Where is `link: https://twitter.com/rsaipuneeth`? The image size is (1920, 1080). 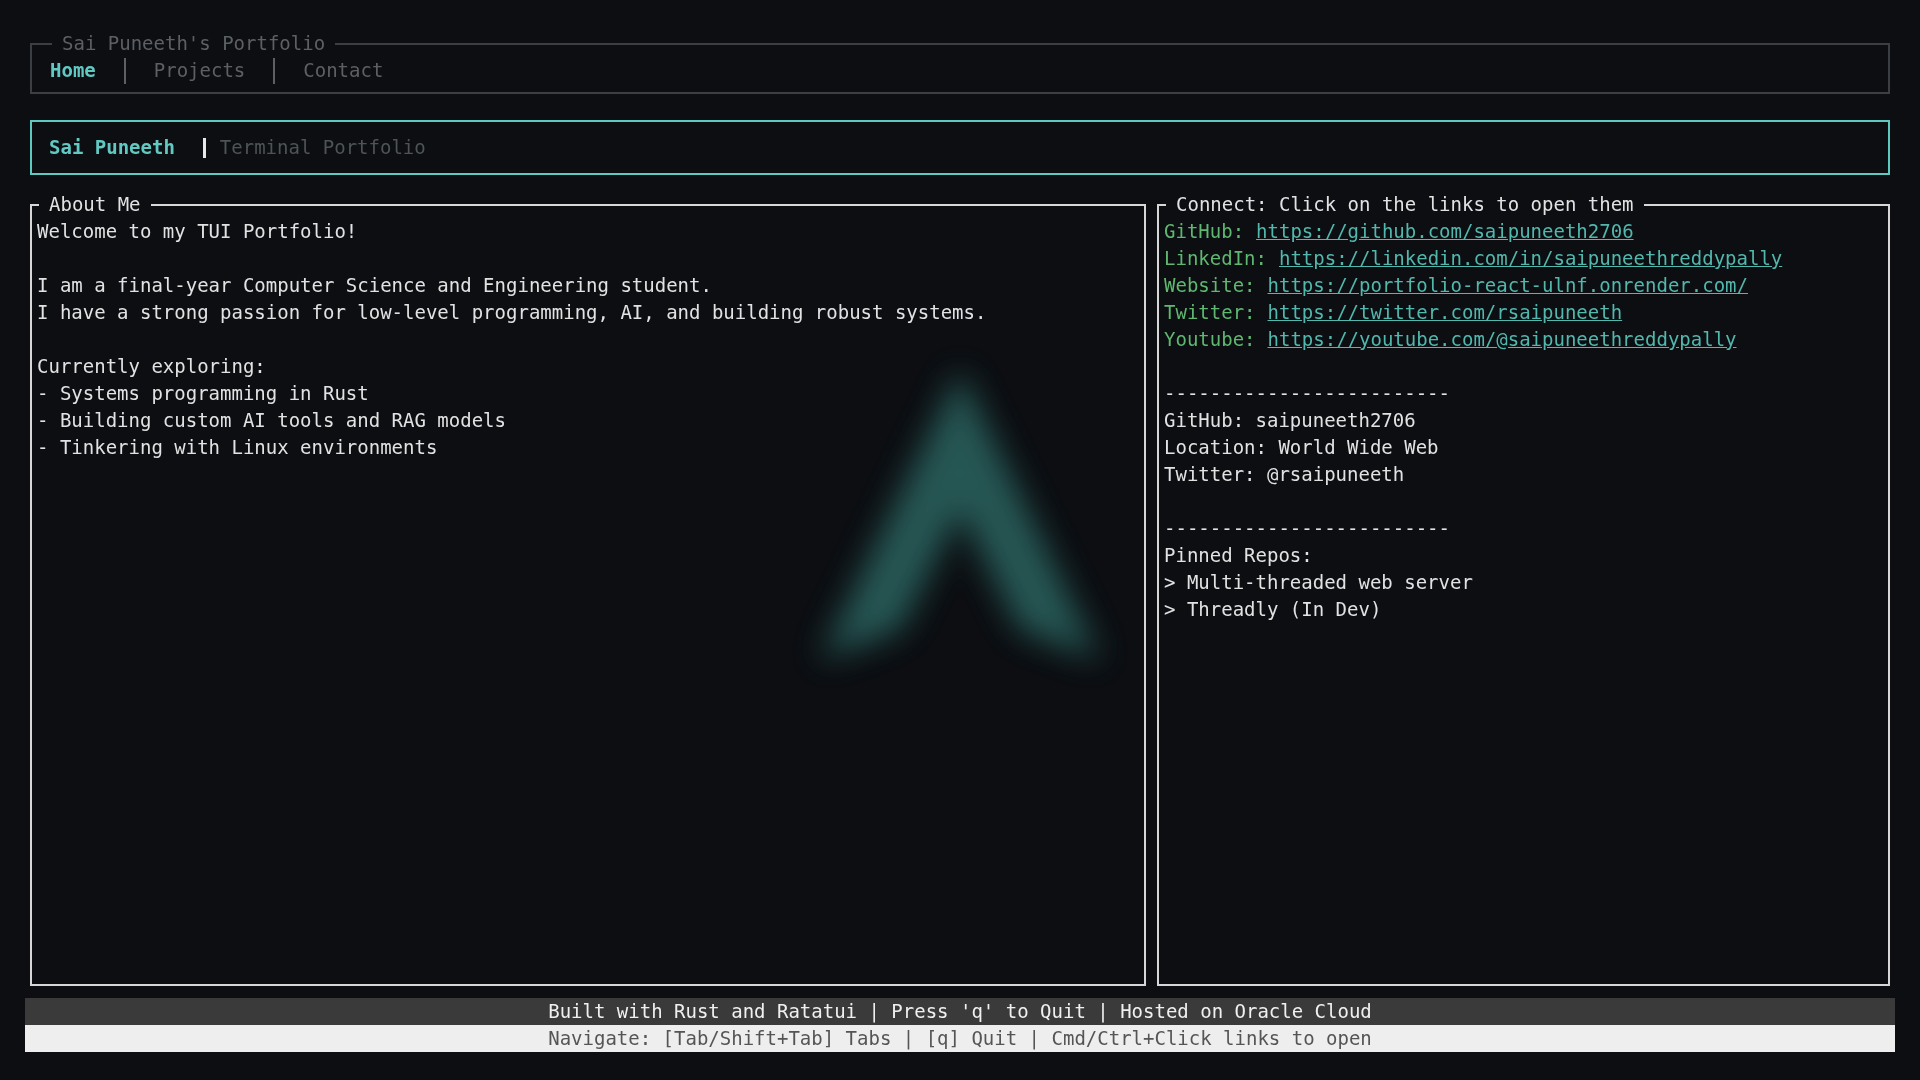 link: https://twitter.com/rsaipuneeth is located at coordinates (1445, 312).